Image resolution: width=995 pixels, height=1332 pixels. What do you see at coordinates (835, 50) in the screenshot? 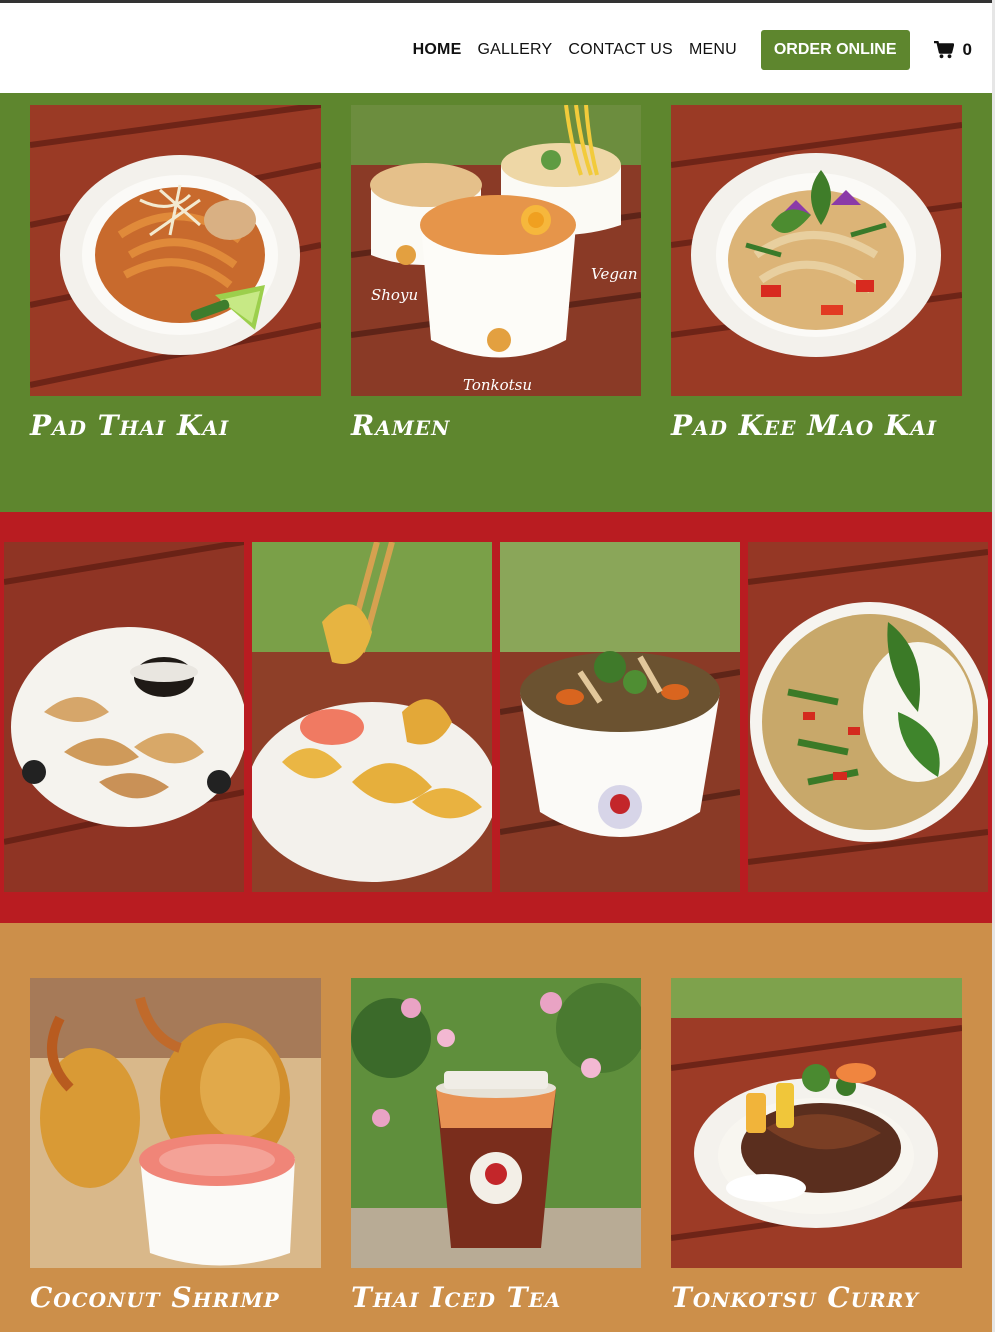
I see `order-online-button: ORDER ONLINE` at bounding box center [835, 50].